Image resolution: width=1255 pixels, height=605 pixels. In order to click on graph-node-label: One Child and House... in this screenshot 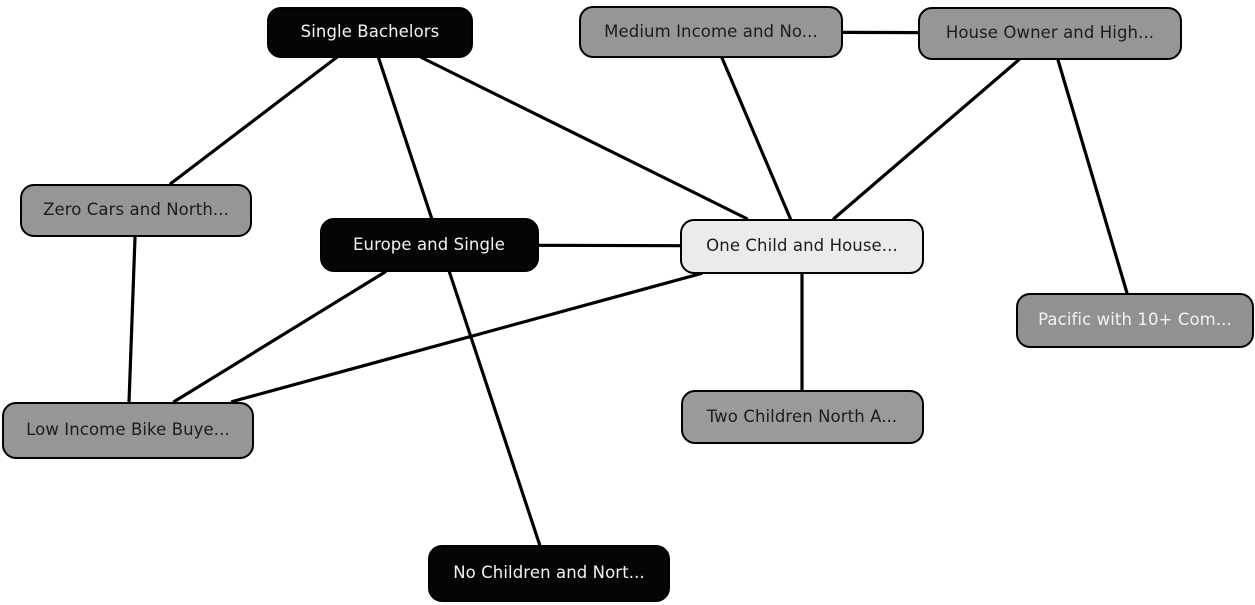, I will do `click(802, 245)`.